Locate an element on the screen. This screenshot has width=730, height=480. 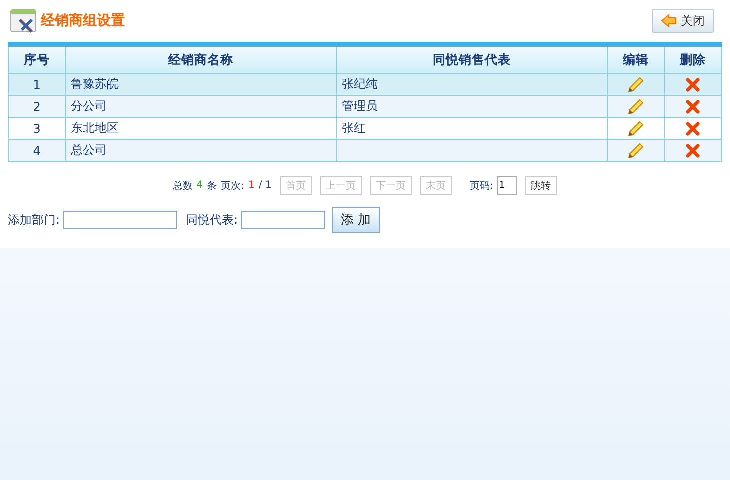
department-label: 添加部门: is located at coordinates (34, 220).